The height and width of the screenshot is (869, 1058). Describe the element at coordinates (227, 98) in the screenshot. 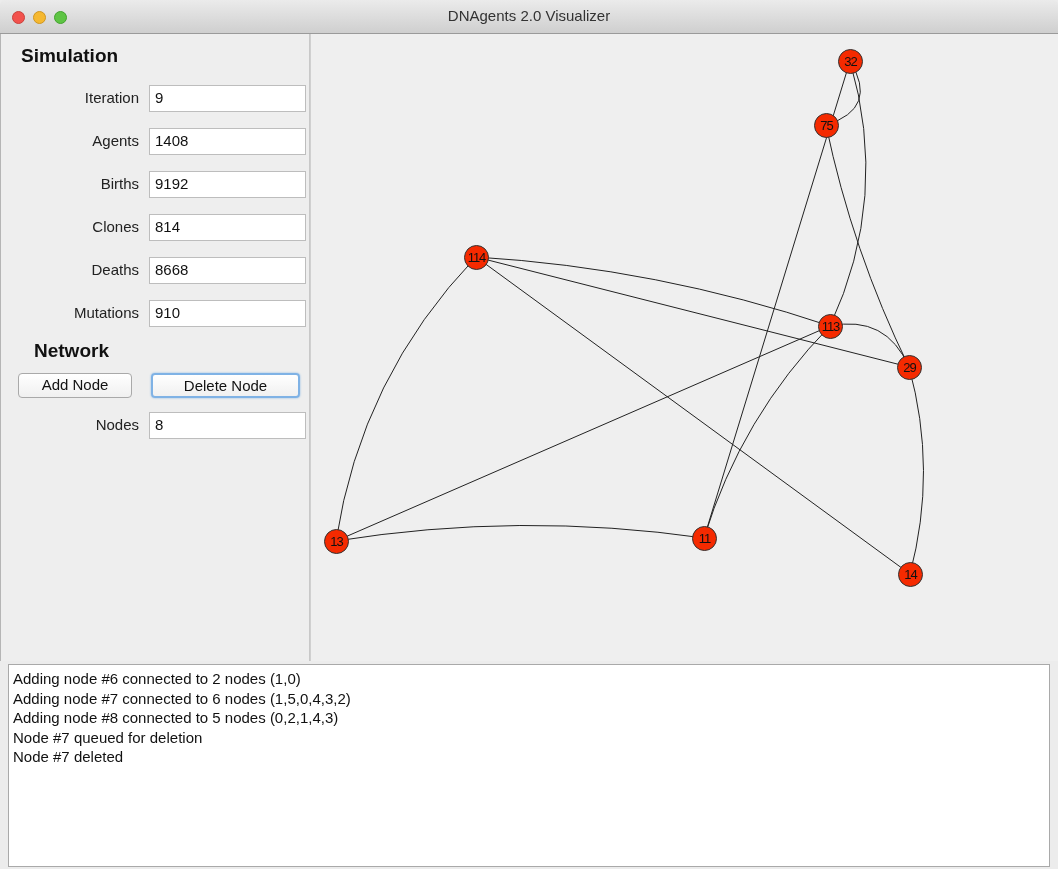

I see `input-field: 9` at that location.